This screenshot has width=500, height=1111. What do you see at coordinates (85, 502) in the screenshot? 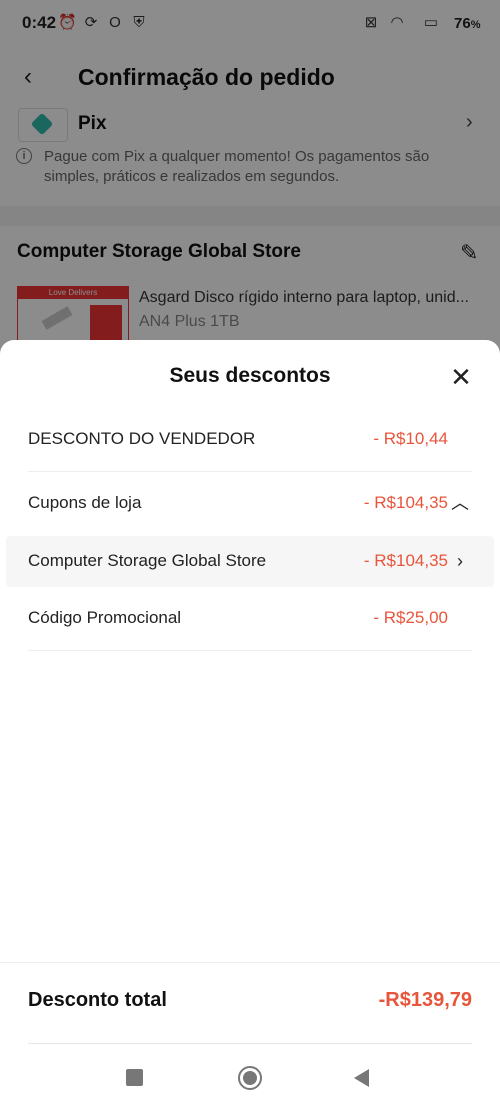
I see `row-label: Cupons de loja` at bounding box center [85, 502].